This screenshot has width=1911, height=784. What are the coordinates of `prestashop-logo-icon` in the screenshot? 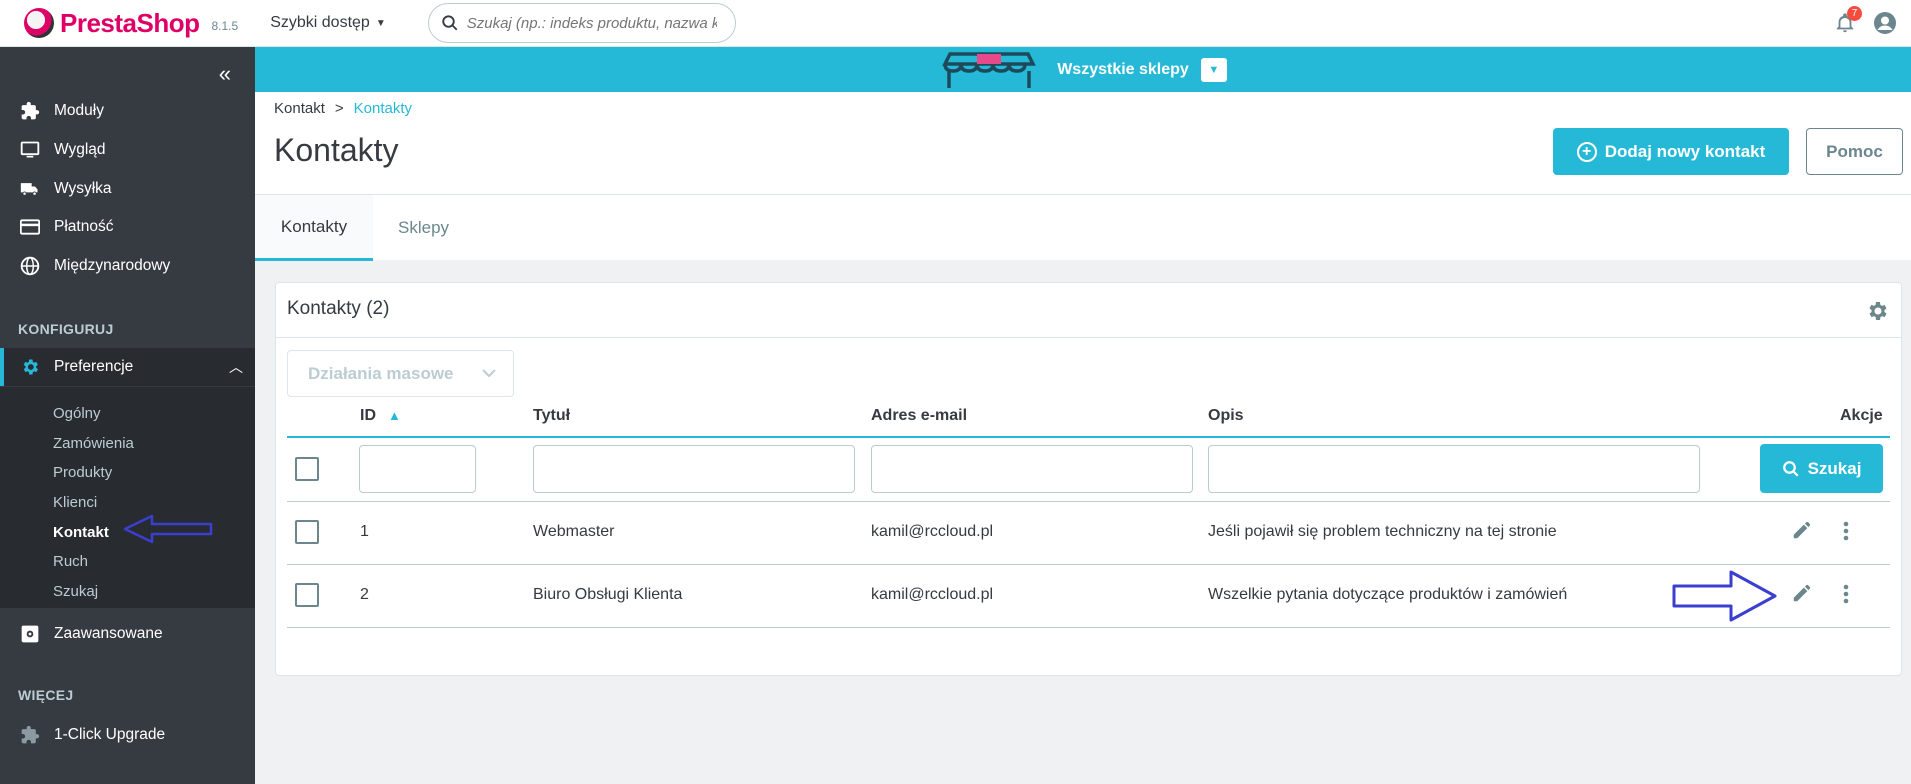 It's located at (39, 23).